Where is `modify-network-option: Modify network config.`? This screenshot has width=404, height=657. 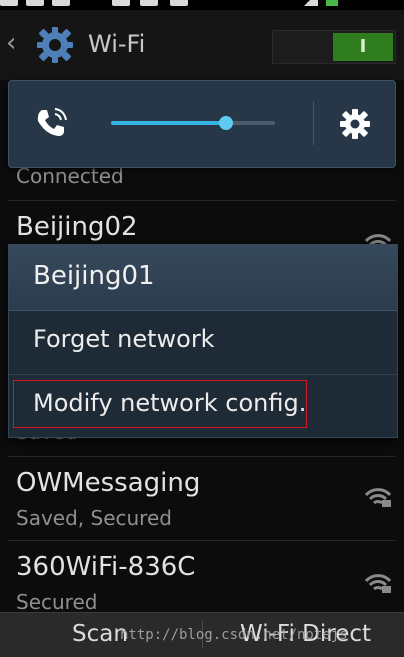
modify-network-option: Modify network config. is located at coordinates (203, 405).